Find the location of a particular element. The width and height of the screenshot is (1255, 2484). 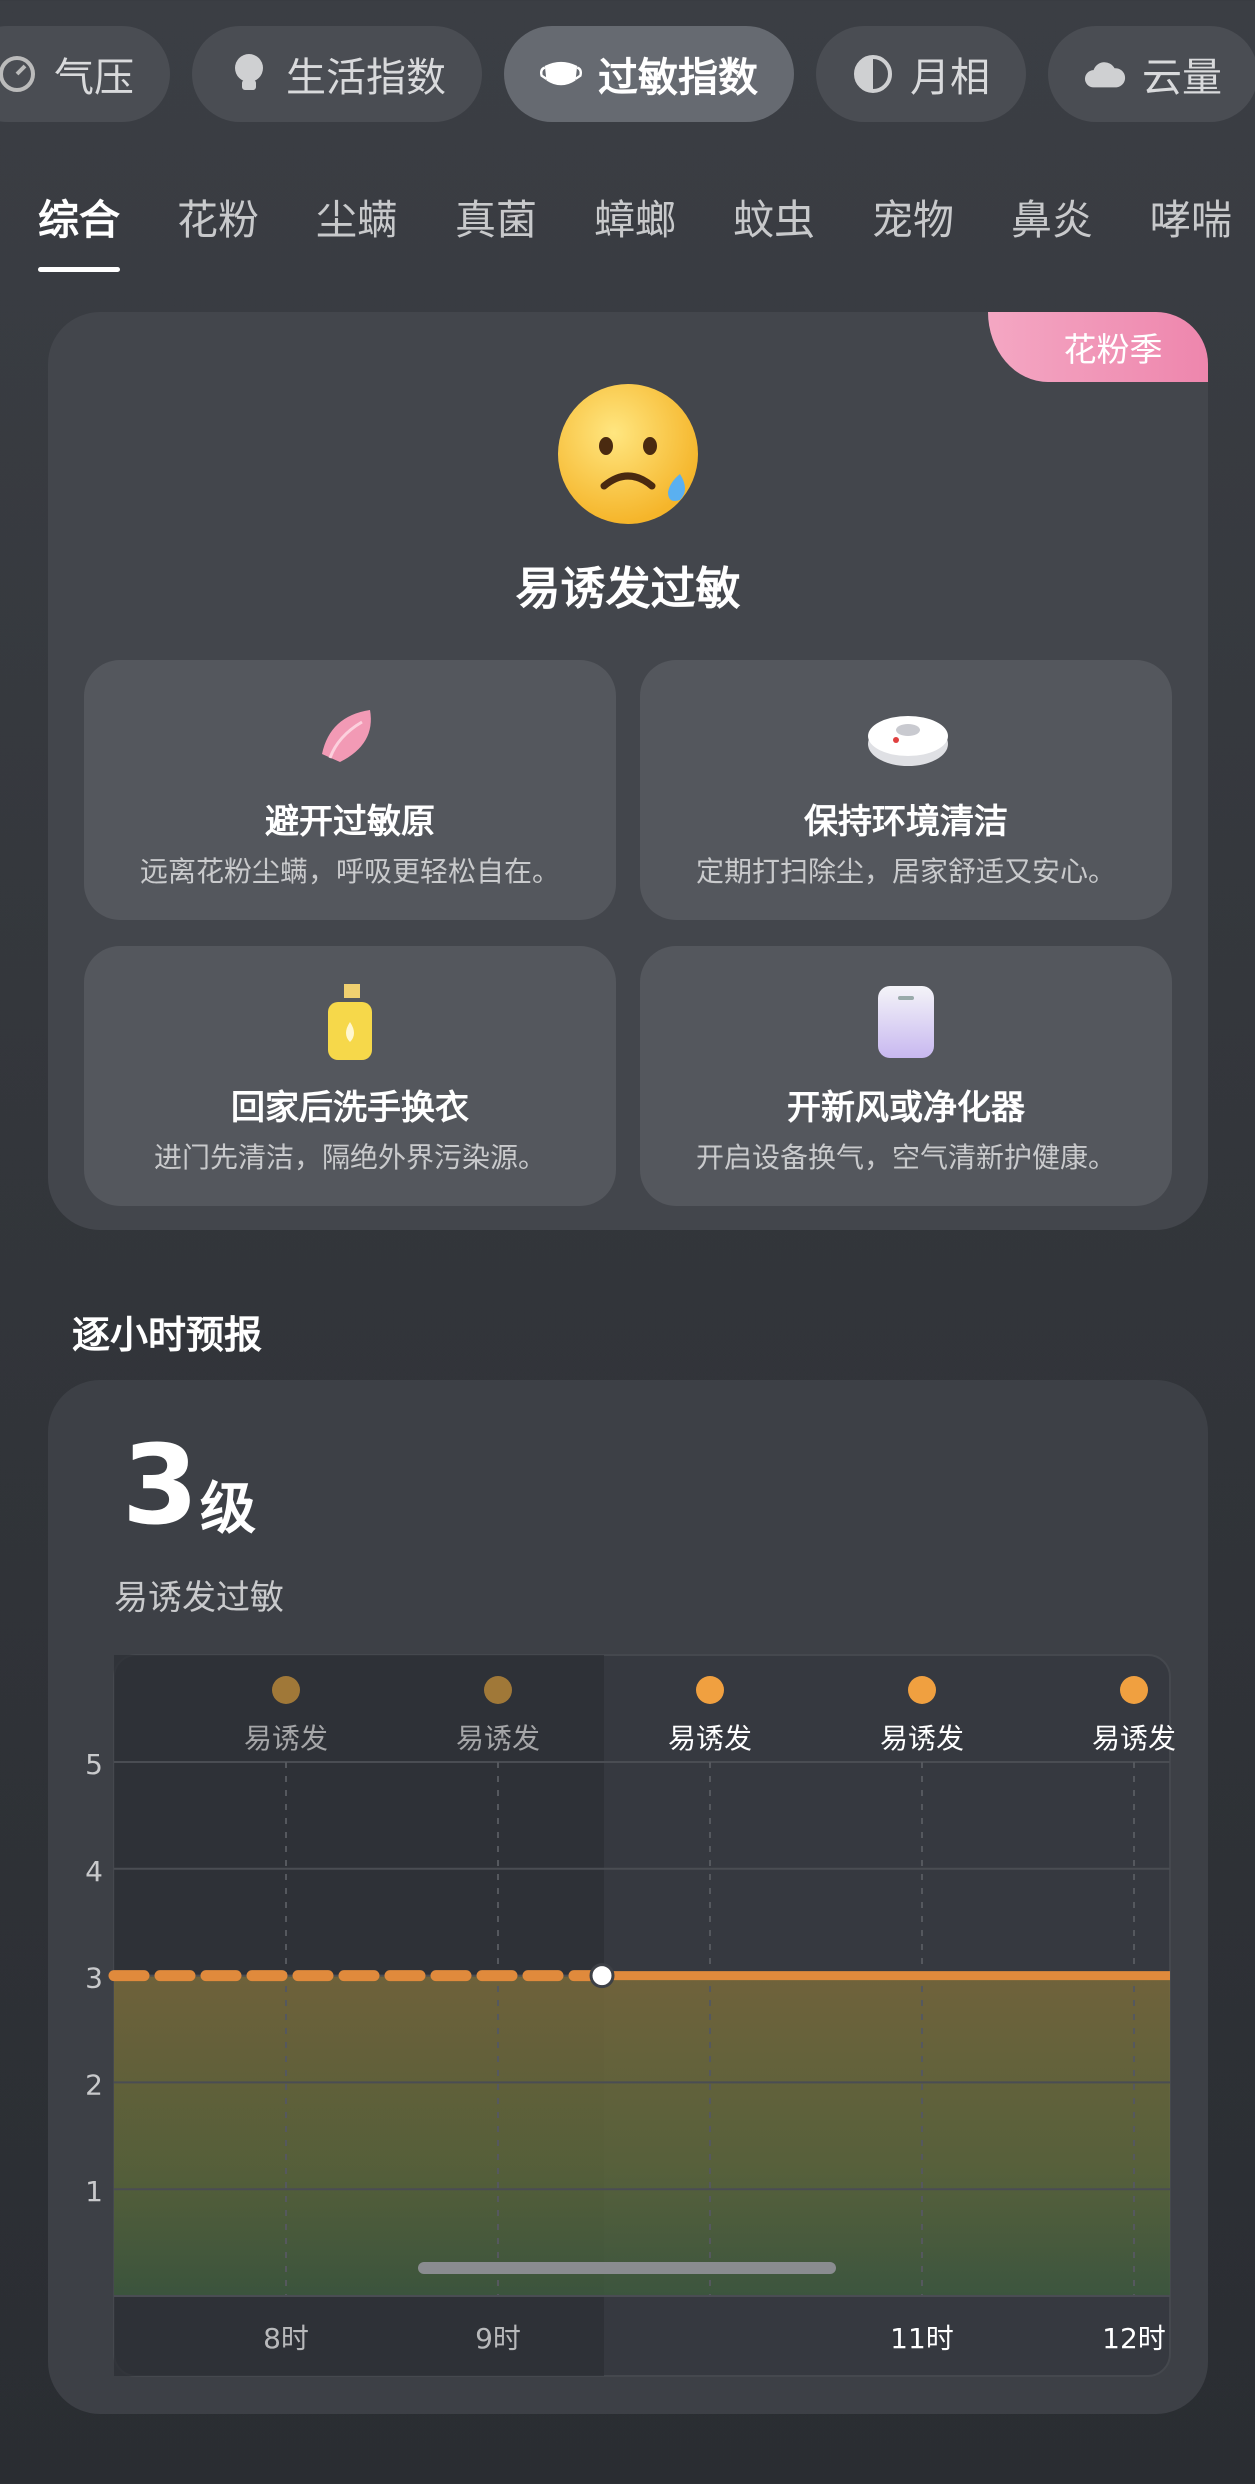

pressure-icon is located at coordinates (19, 74).